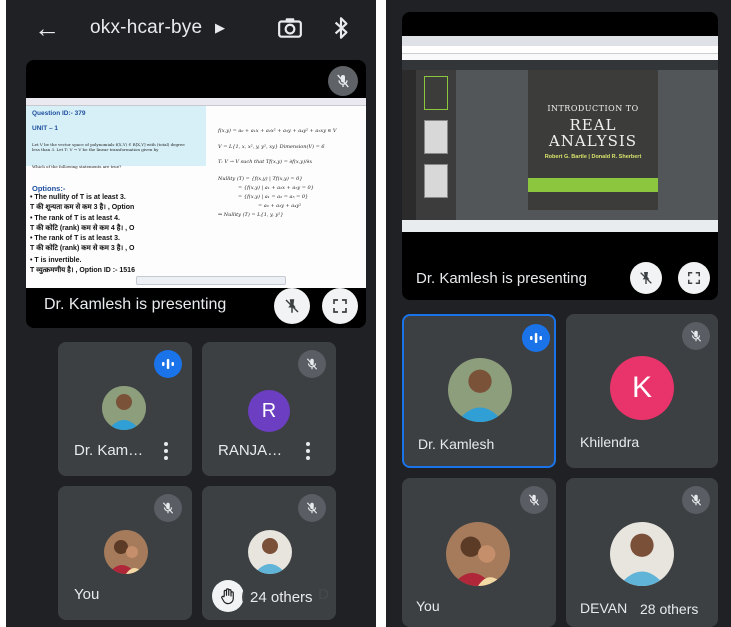 The image size is (731, 627). Describe the element at coordinates (280, 206) in the screenshot. I see `math-line-7: = a₀ + a₃y + a₄y²` at that location.